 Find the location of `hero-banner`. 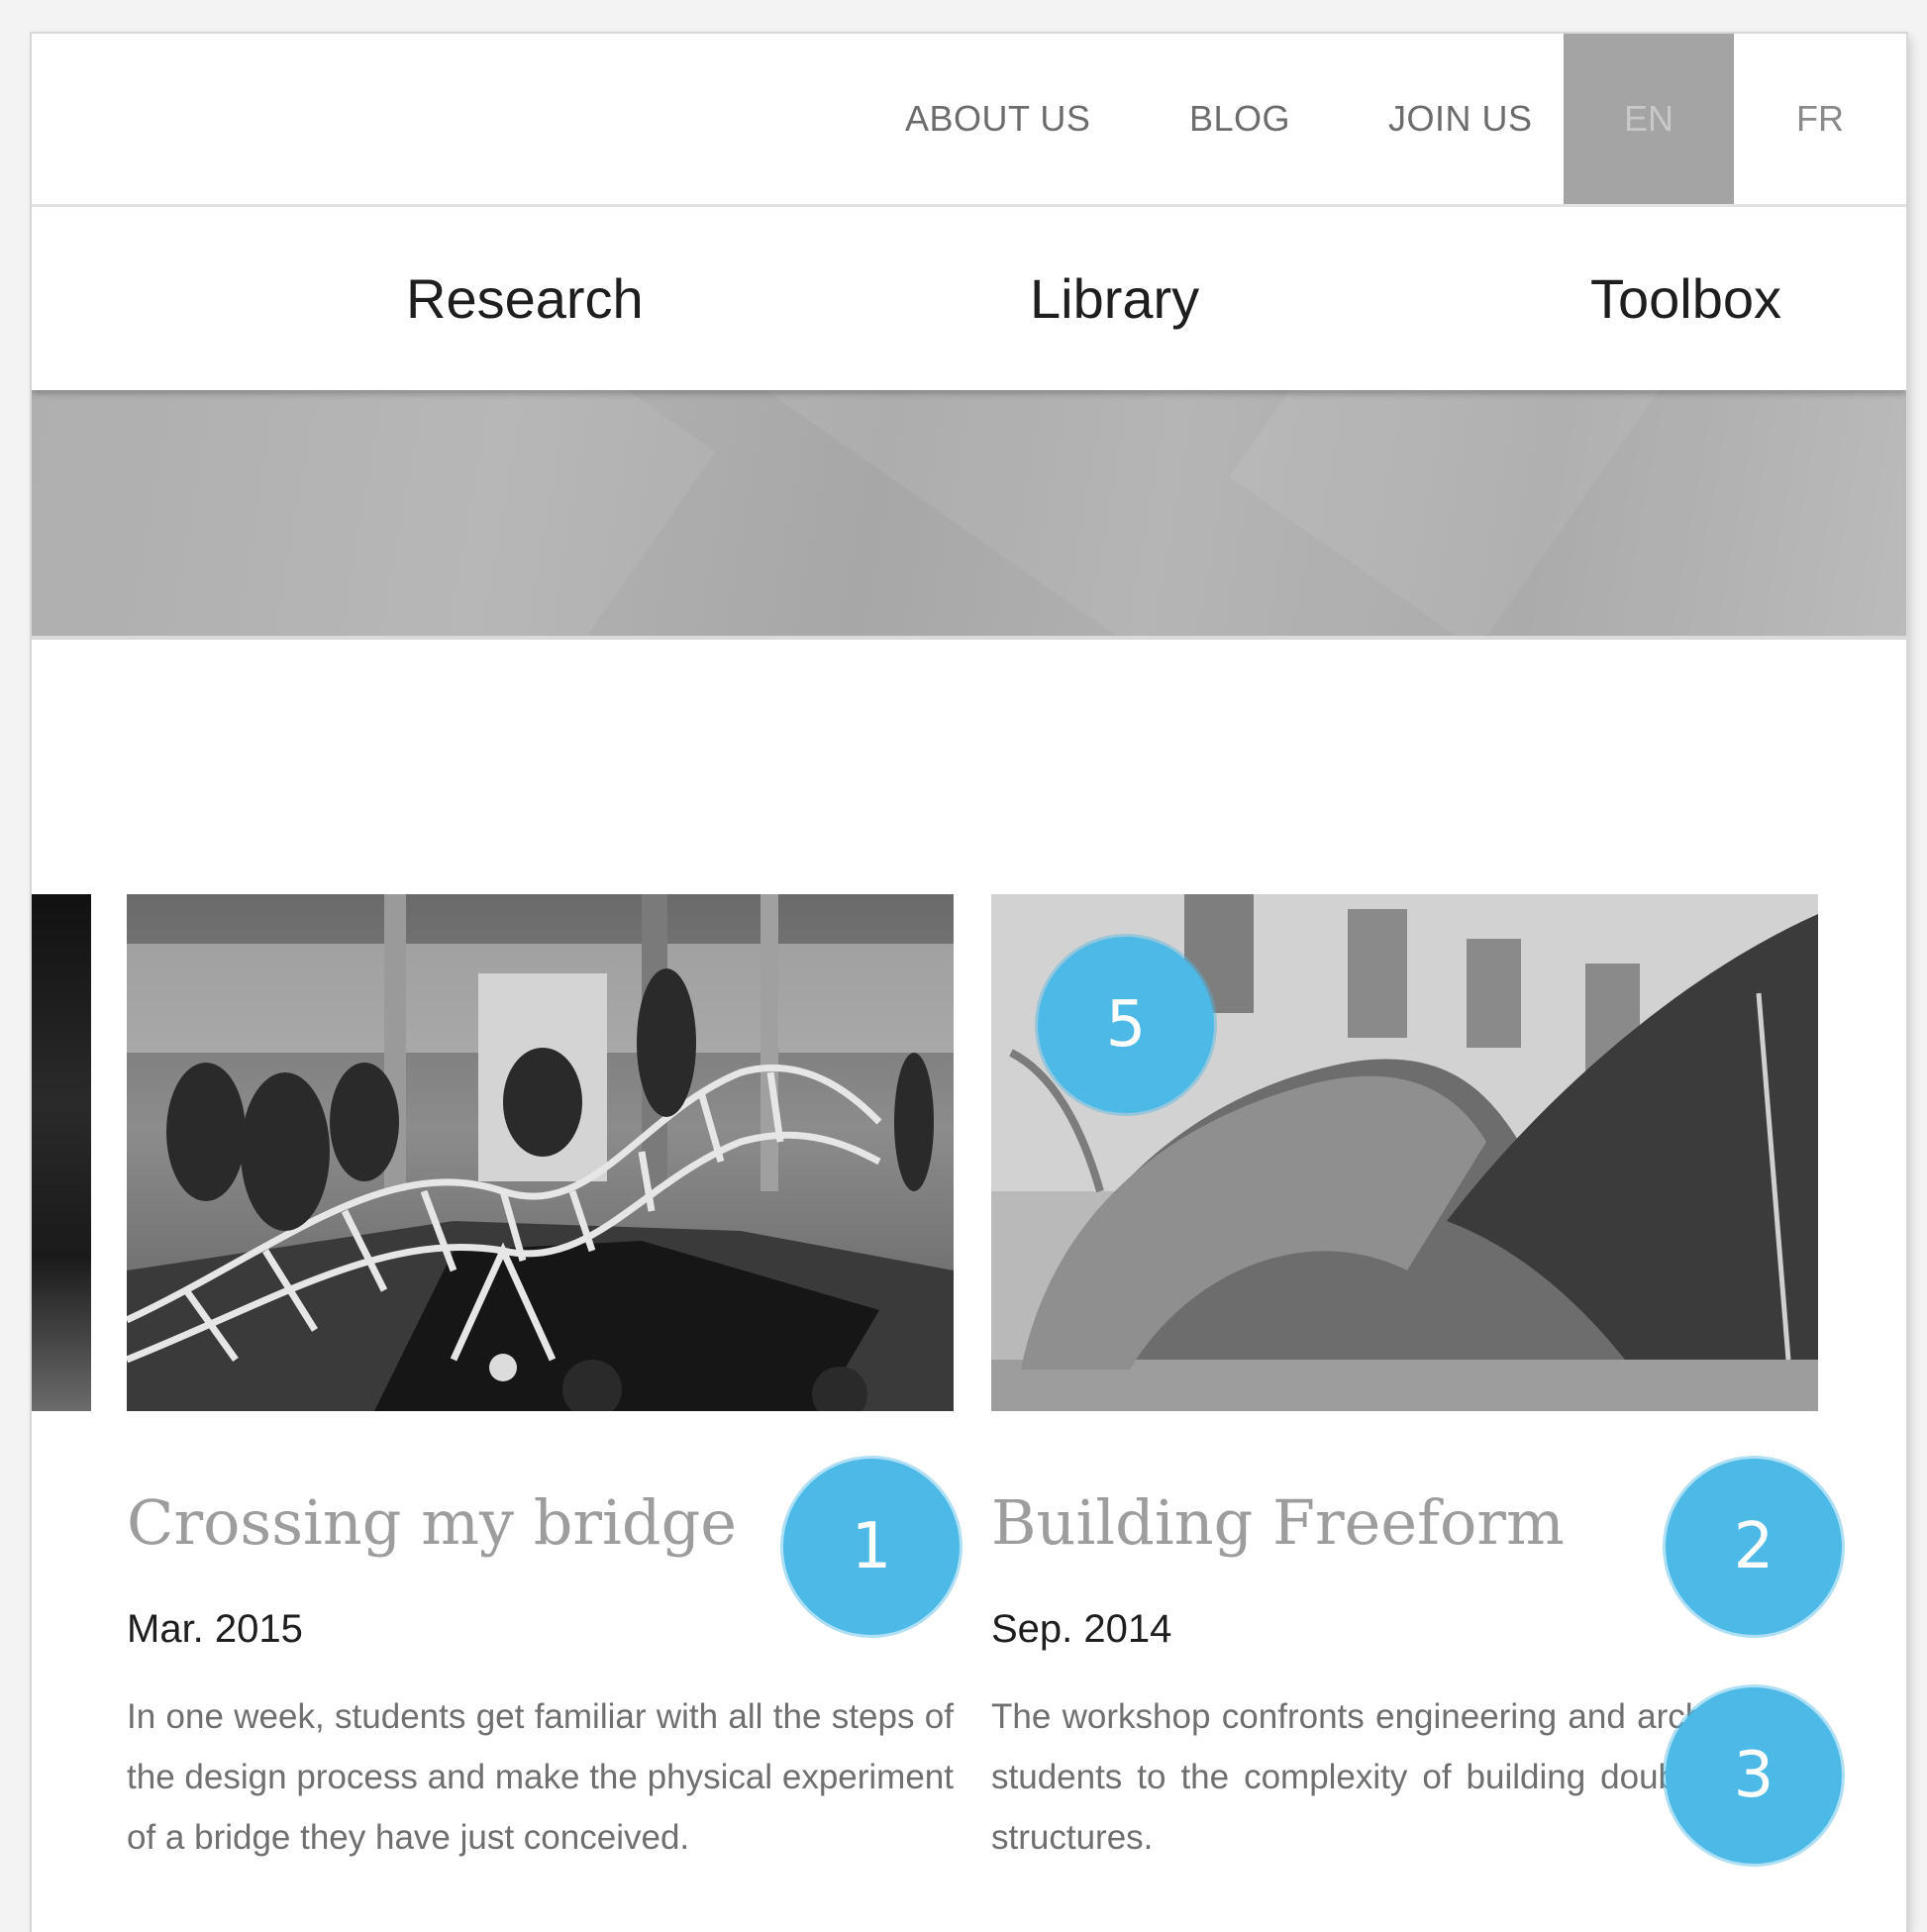

hero-banner is located at coordinates (969, 515).